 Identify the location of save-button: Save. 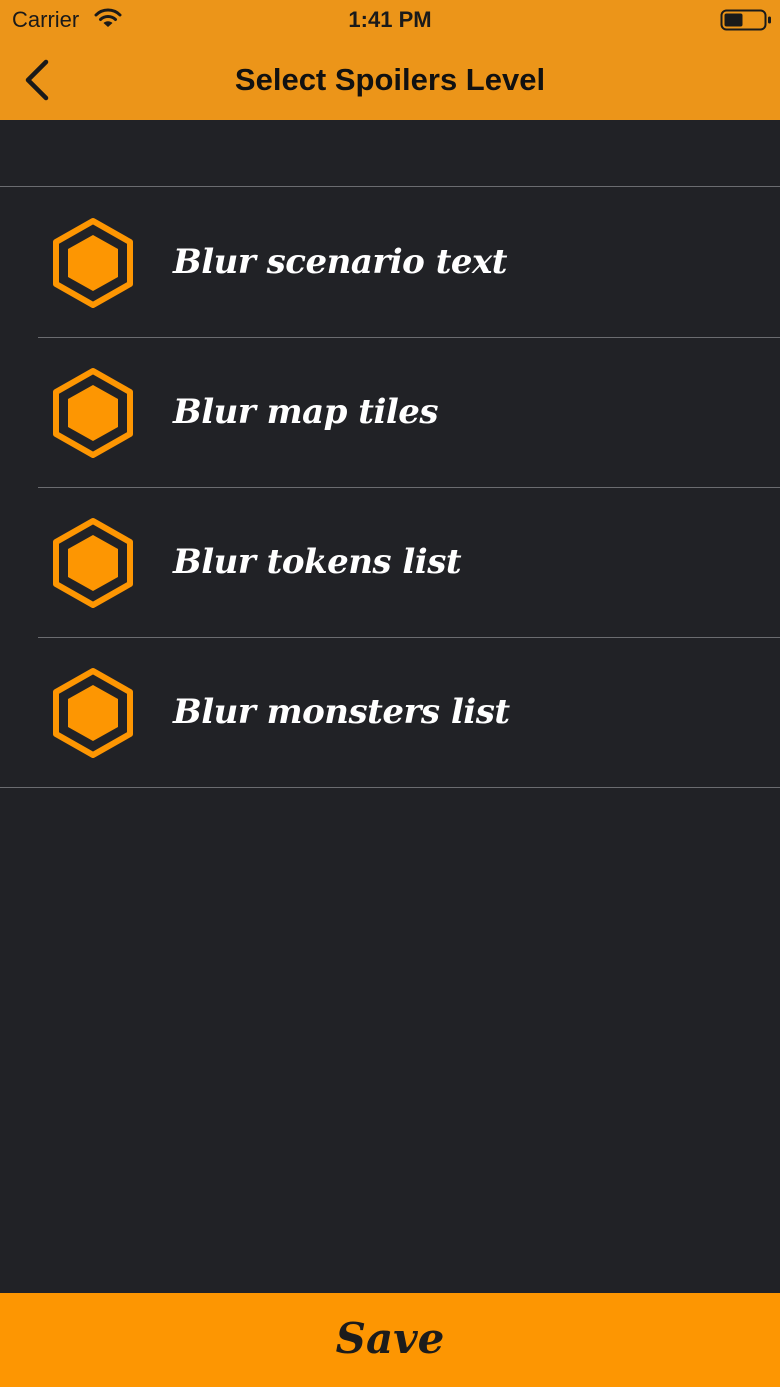
(390, 1340).